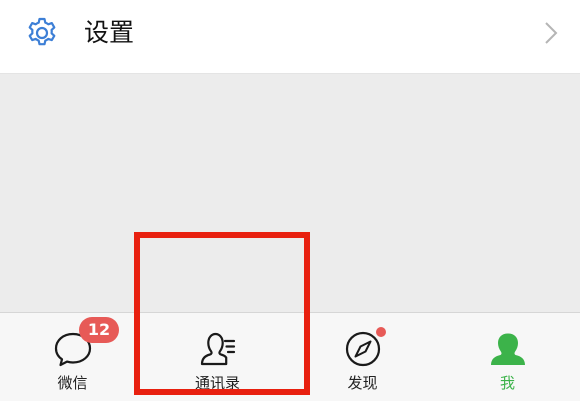  What do you see at coordinates (217, 383) in the screenshot?
I see `tab-contacts-label: 通讯录` at bounding box center [217, 383].